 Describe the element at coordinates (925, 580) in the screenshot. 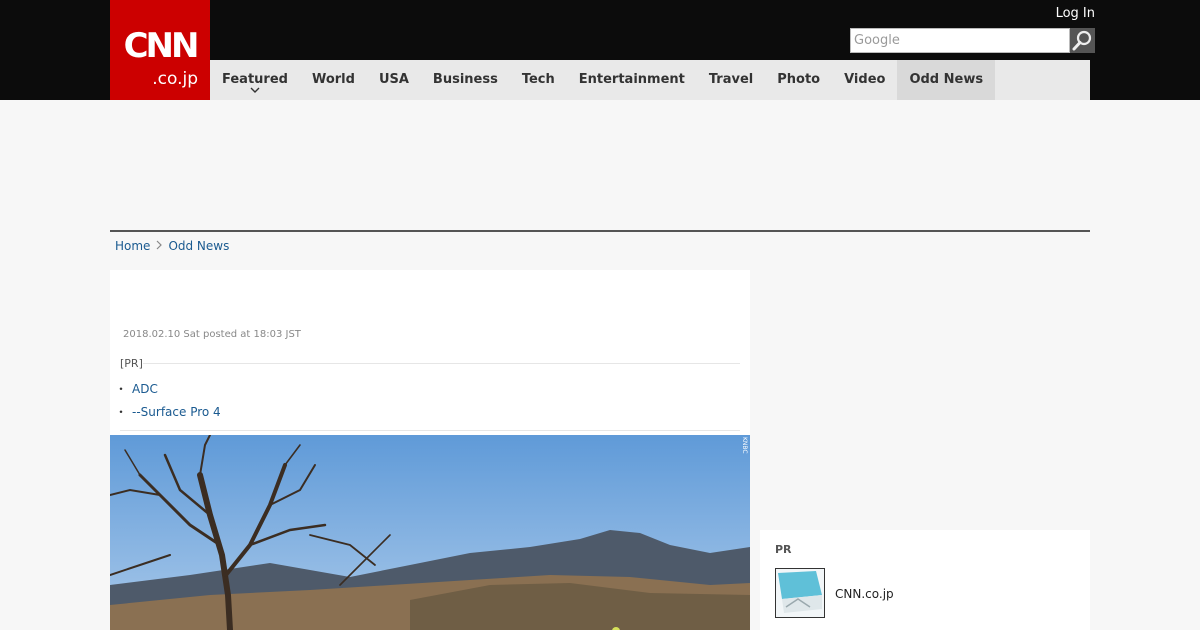

I see `sidebar-pr-card: PR CNN.co.jp` at that location.